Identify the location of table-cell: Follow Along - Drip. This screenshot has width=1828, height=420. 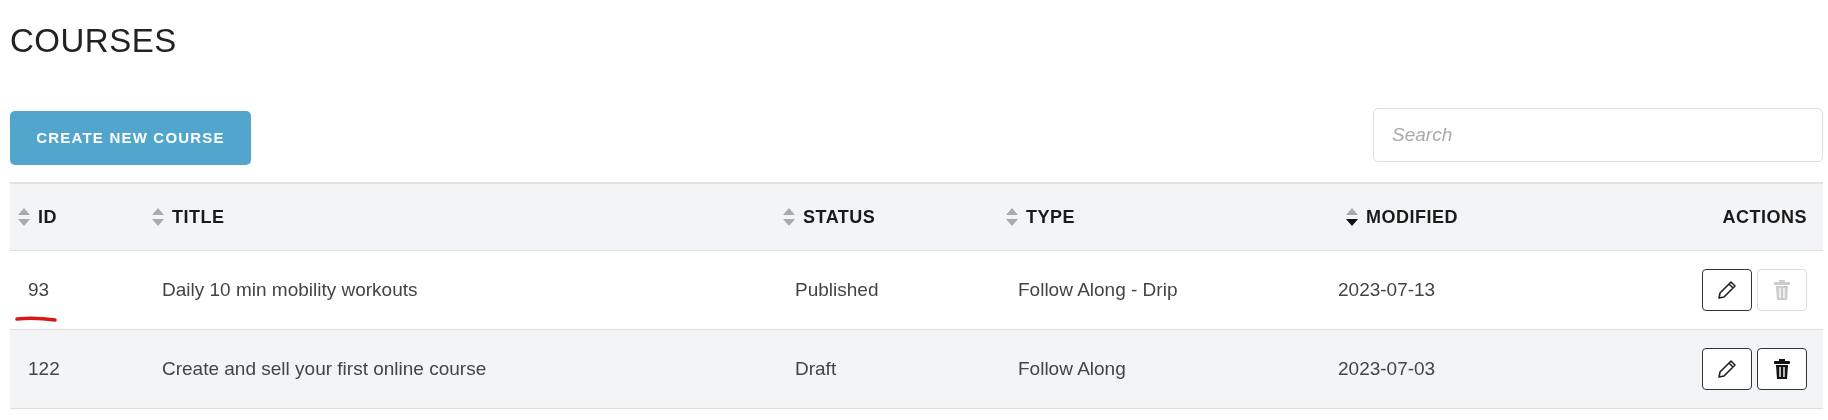
(1098, 290).